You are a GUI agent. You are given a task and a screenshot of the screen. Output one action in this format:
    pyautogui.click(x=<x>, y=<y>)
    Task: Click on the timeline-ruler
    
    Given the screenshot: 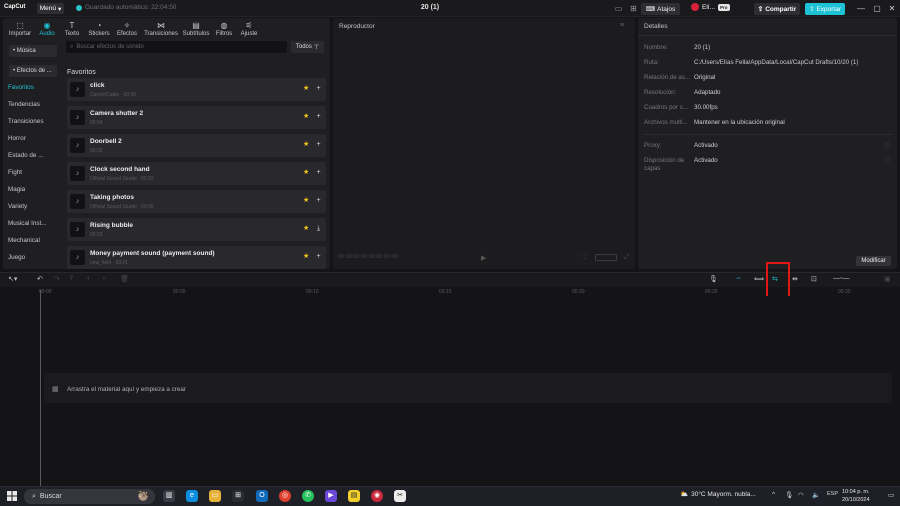 What is the action you would take?
    pyautogui.click(x=469, y=292)
    